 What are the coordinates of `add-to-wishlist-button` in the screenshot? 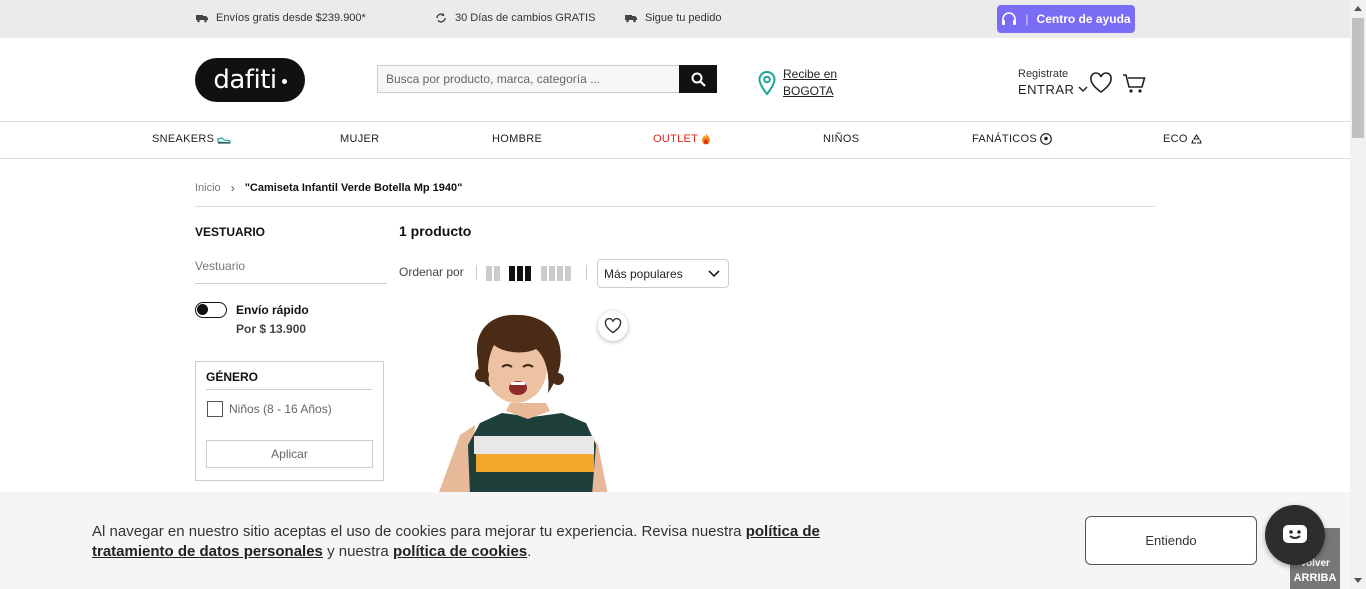 It's located at (613, 326).